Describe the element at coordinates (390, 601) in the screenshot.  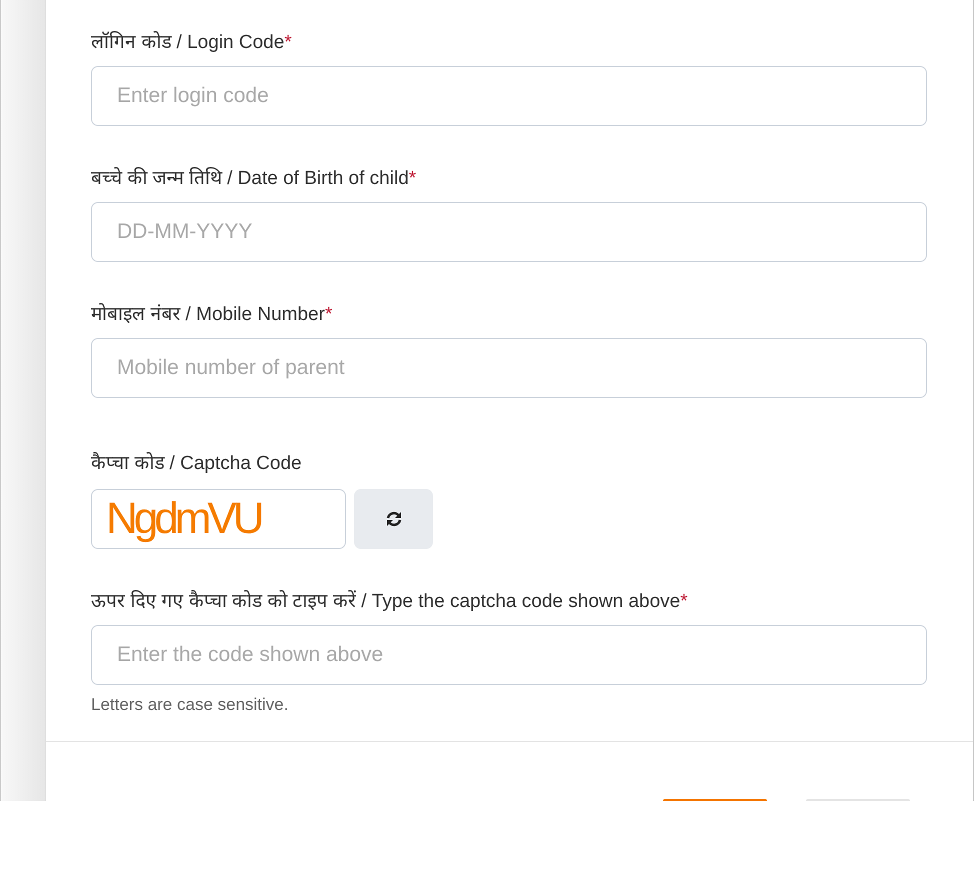
I see `field-label: ऊपर दिए गए कैप्चा कोड को टाइप करें / Type the captcha code shown above*` at that location.